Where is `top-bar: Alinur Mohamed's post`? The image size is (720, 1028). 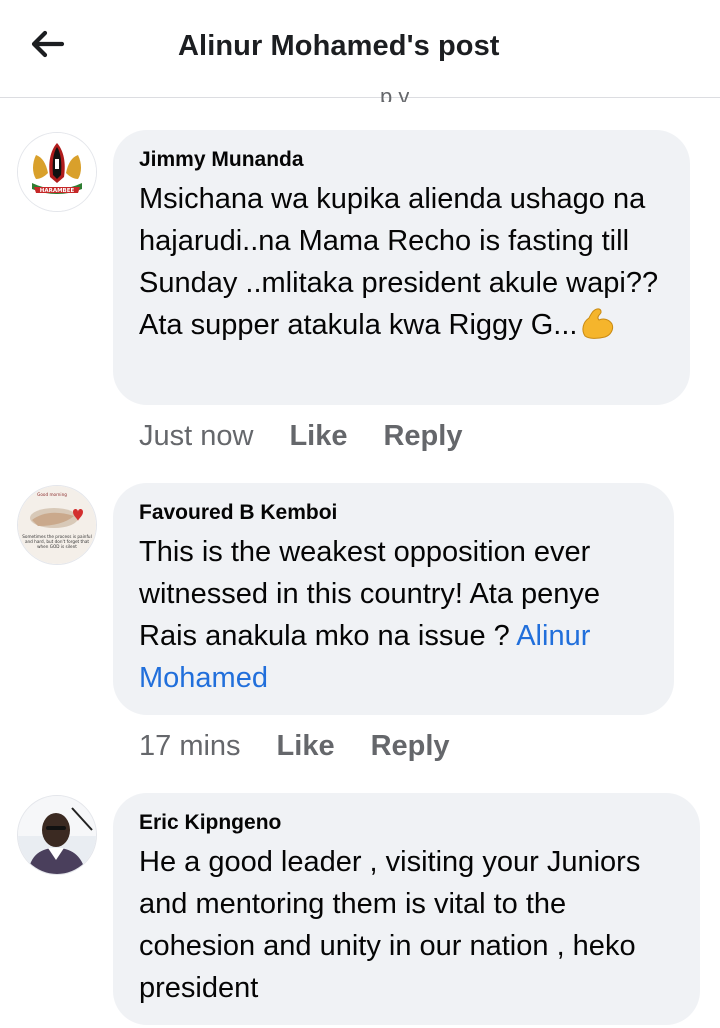
top-bar: Alinur Mohamed's post is located at coordinates (360, 49).